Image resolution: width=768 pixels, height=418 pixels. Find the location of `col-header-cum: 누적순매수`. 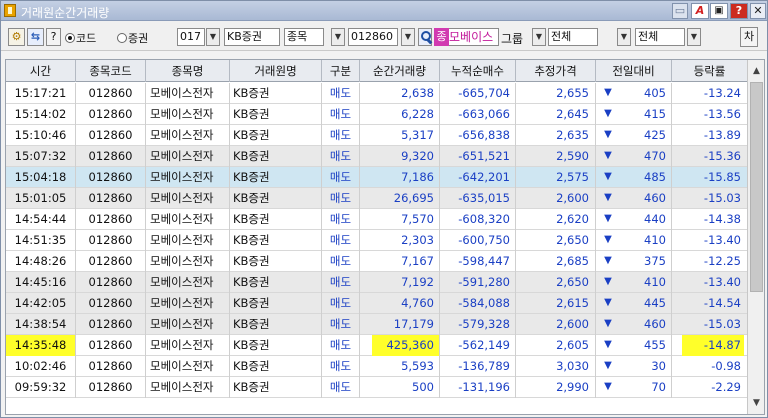

col-header-cum: 누적순매수 is located at coordinates (478, 71).